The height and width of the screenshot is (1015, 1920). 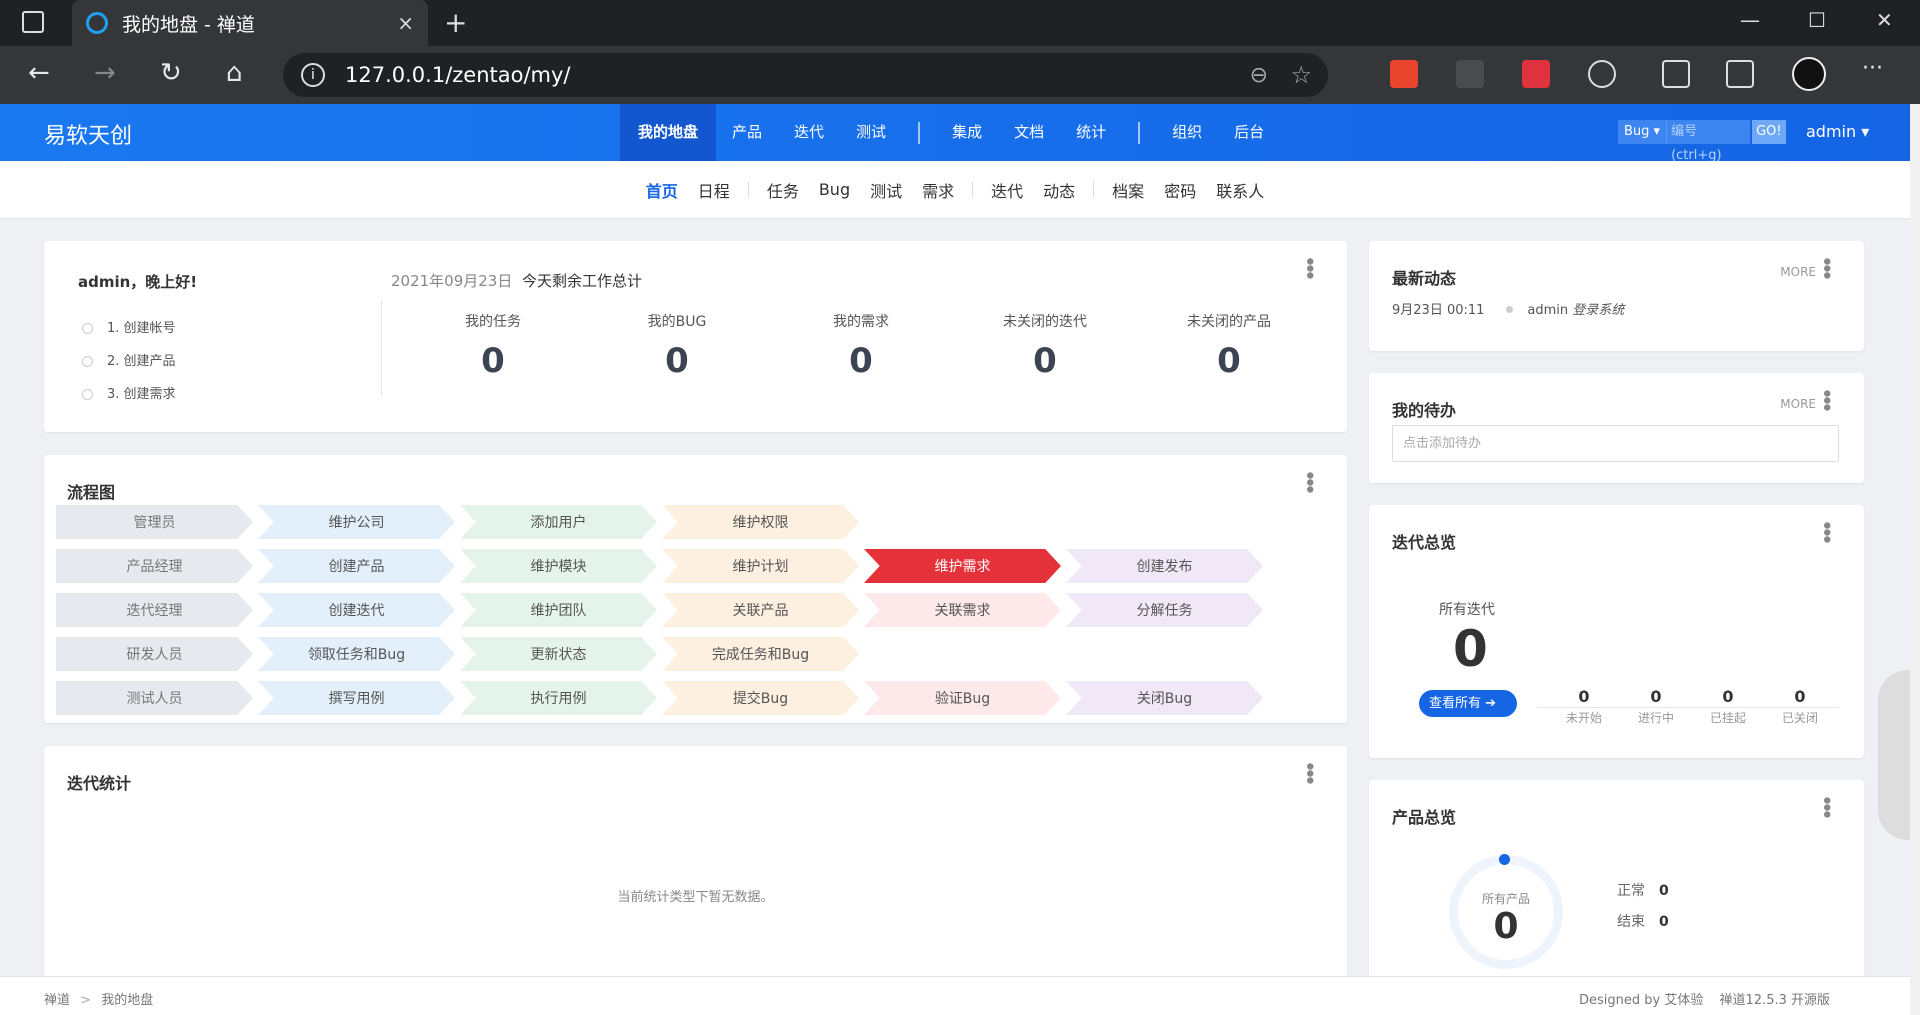 I want to click on back-icon: ←, so click(x=39, y=73).